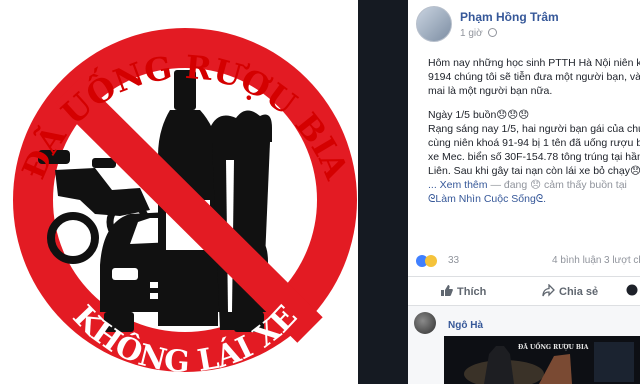 This screenshot has width=640, height=384. What do you see at coordinates (528, 25) in the screenshot?
I see `post-header: Phạm Hồng Trâm 1 giờ` at bounding box center [528, 25].